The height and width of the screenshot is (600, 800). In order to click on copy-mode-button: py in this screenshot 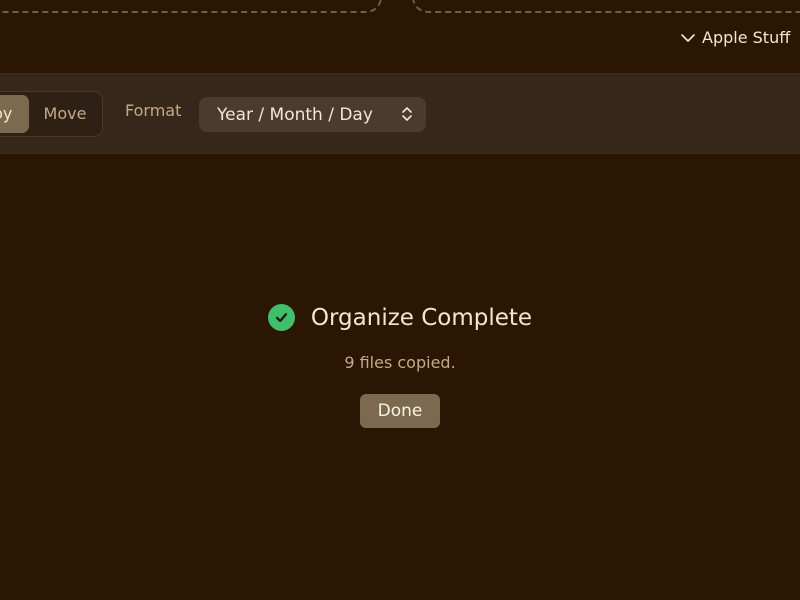, I will do `click(14, 114)`.